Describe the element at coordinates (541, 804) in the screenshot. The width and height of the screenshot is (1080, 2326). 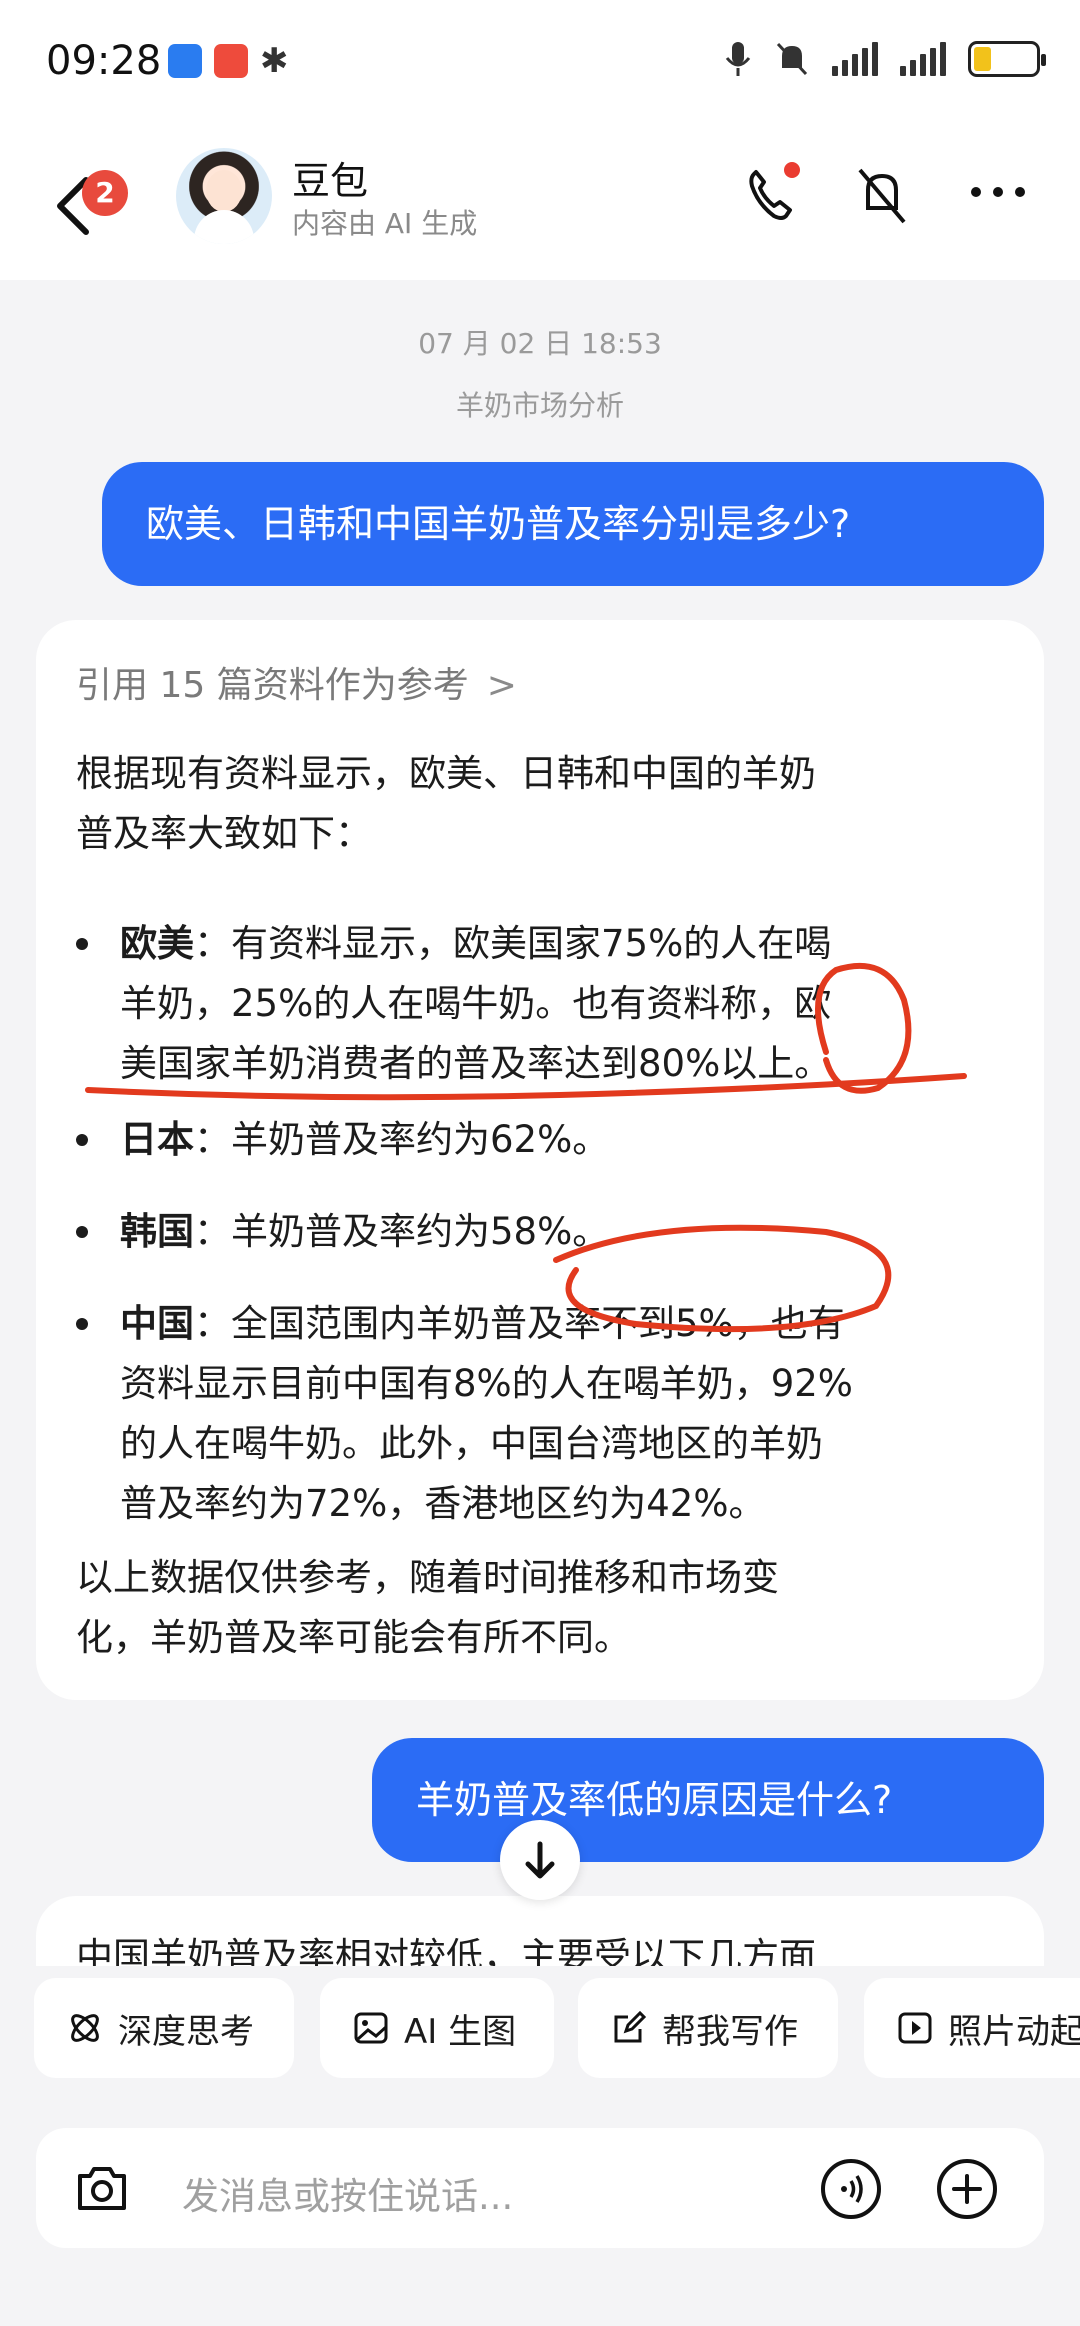
I see `reply-intro: 根据现有资料显示，欧美、日韩和中国的羊奶 普及率大致如下：` at that location.